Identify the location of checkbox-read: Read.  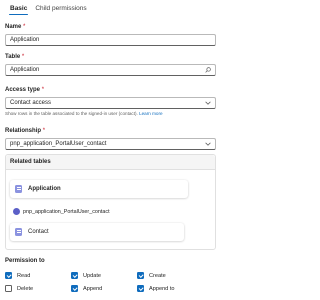
(17, 275).